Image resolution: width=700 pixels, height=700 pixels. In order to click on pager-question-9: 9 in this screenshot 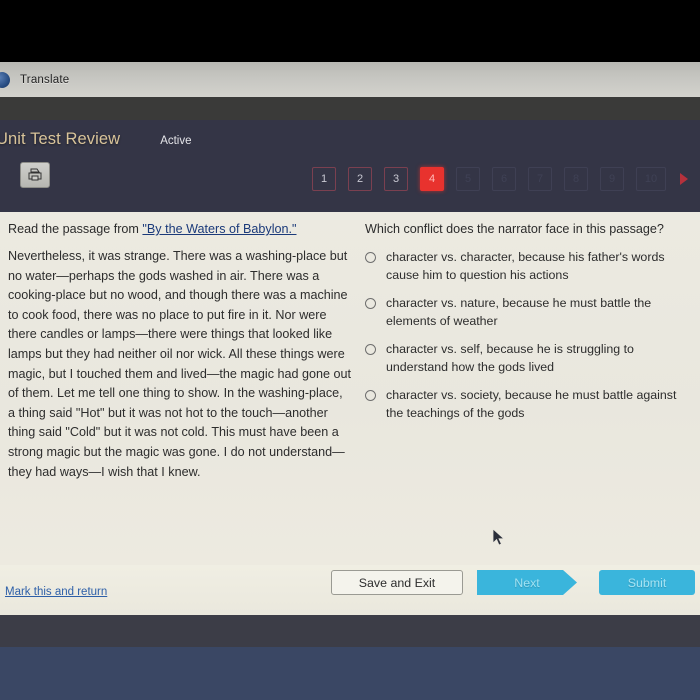, I will do `click(612, 179)`.